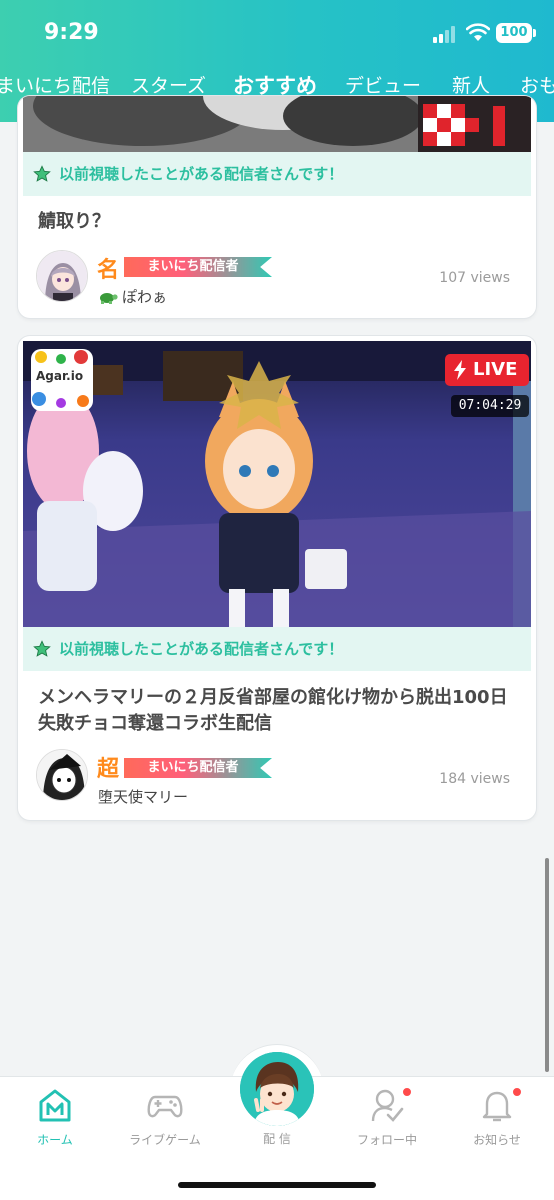  I want to click on nav-live-game-label: ライブゲーム, so click(165, 1140).